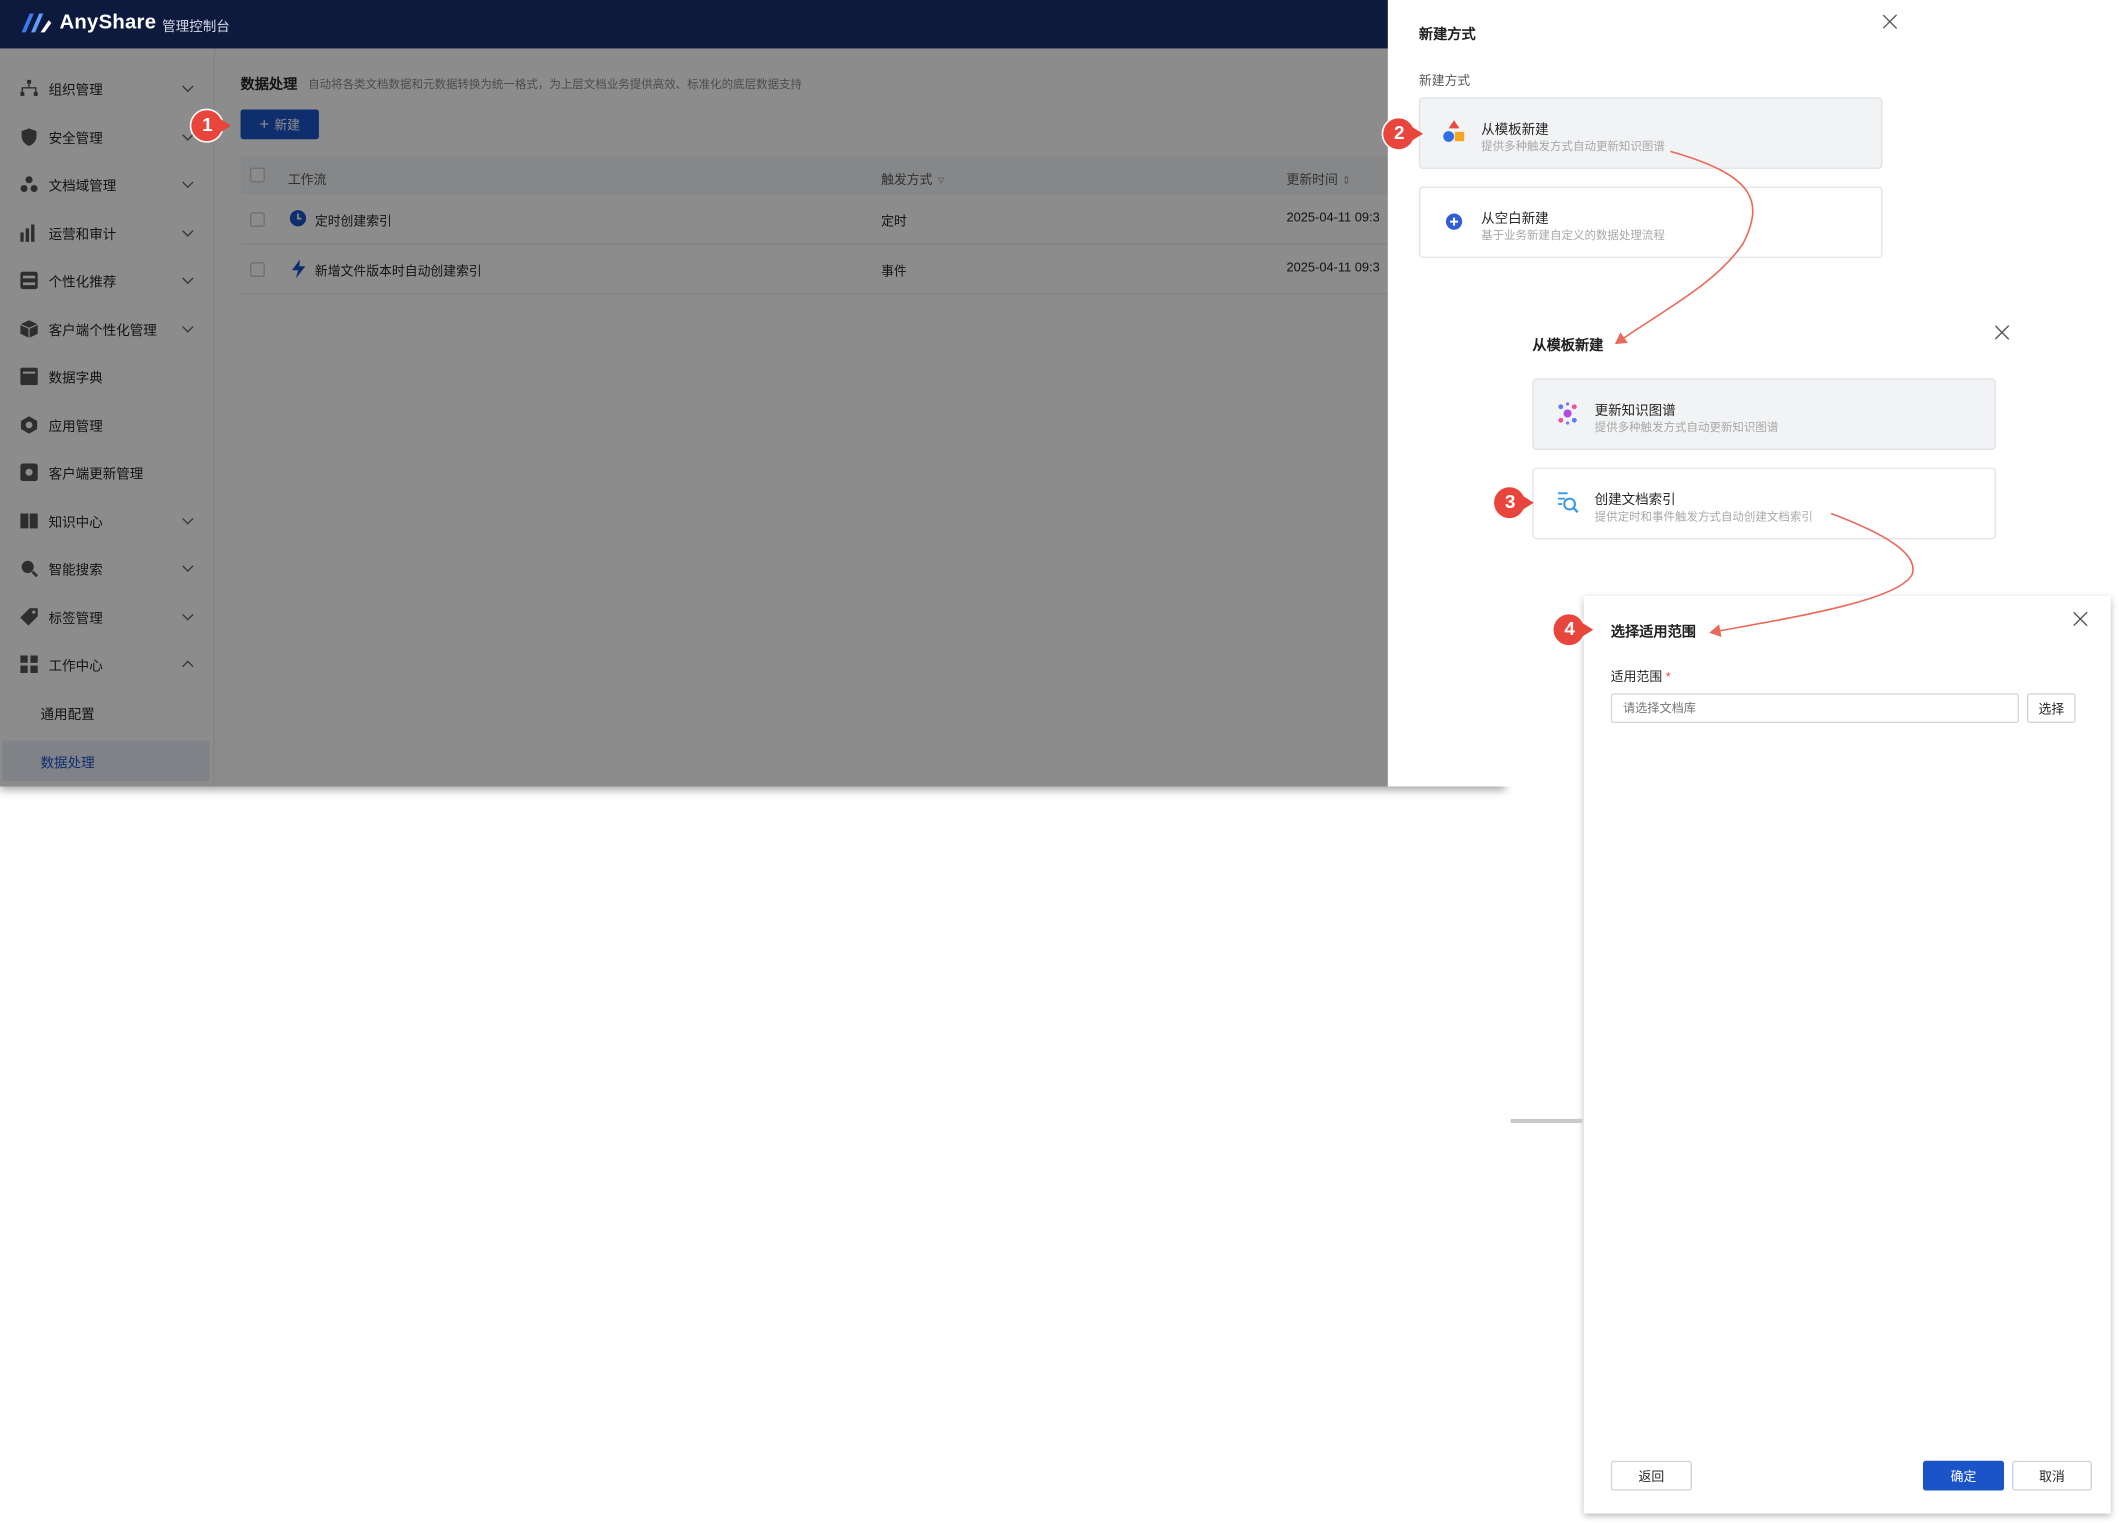  I want to click on arrow-step3-to-step4, so click(1811, 575).